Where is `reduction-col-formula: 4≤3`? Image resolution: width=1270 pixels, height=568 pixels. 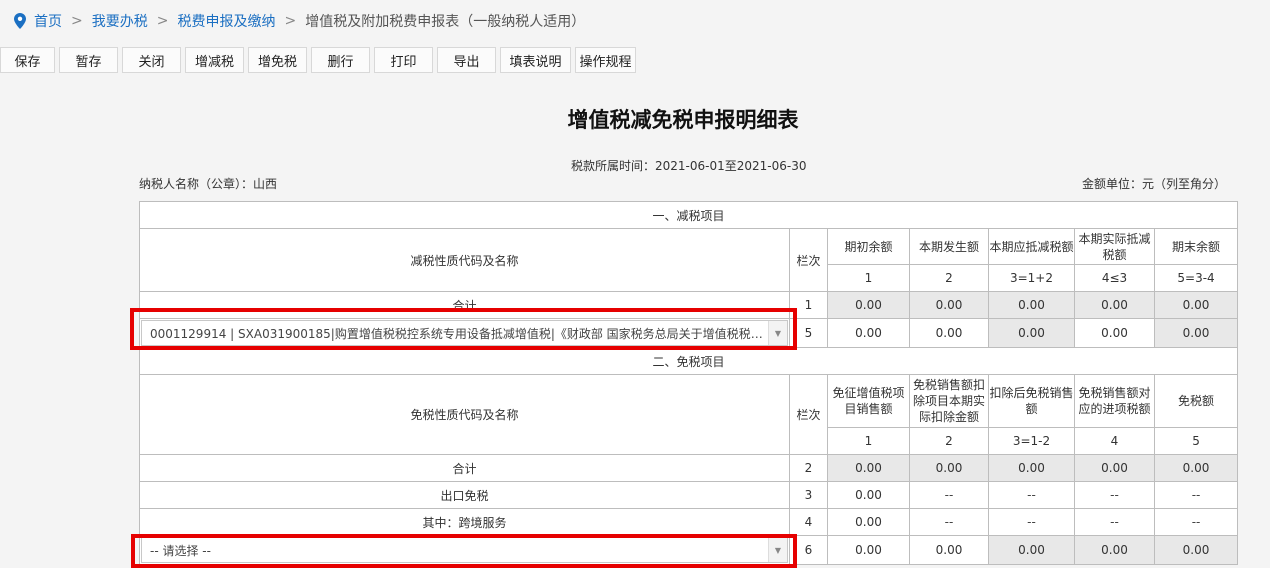 reduction-col-formula: 4≤3 is located at coordinates (1114, 278).